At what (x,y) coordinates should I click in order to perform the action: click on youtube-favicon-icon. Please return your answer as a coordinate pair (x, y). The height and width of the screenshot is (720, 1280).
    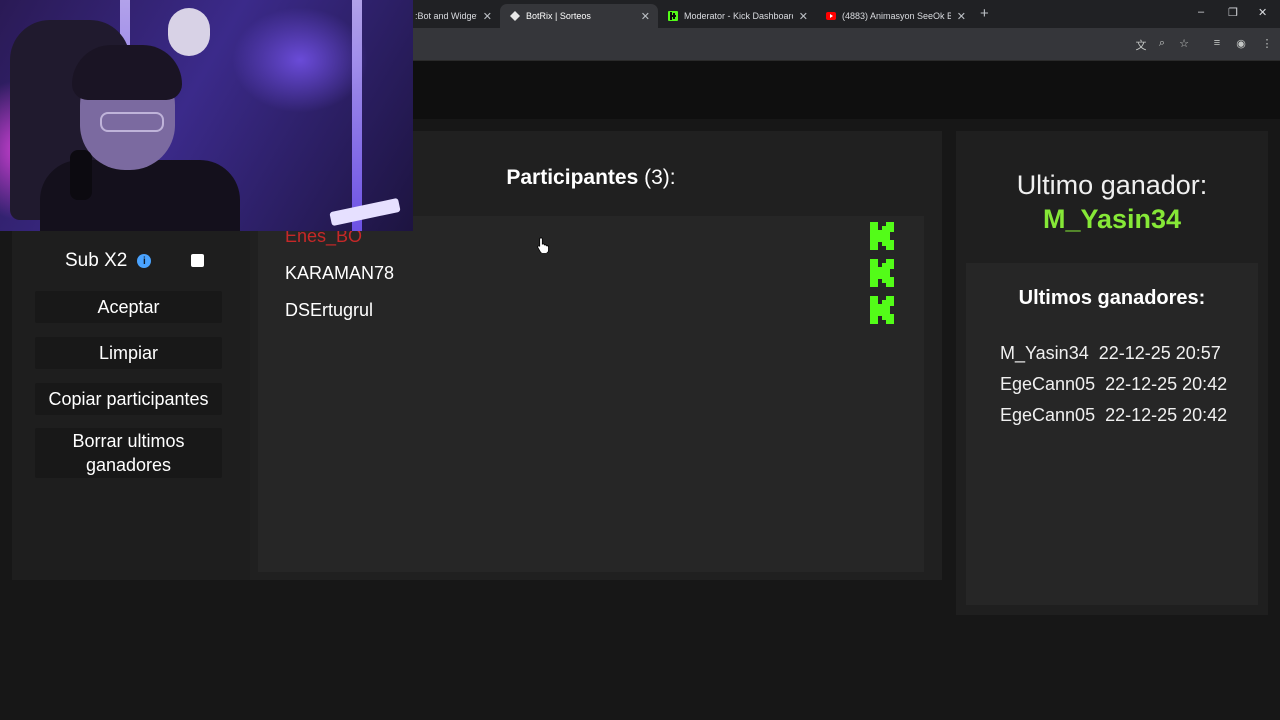
    Looking at the image, I should click on (831, 16).